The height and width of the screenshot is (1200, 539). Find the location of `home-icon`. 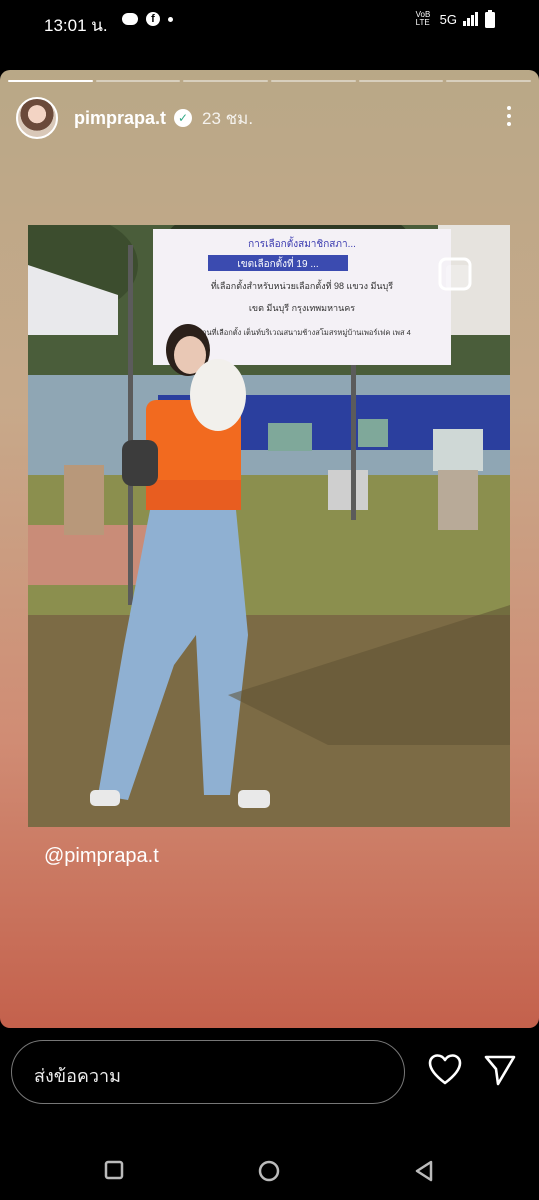

home-icon is located at coordinates (269, 1171).